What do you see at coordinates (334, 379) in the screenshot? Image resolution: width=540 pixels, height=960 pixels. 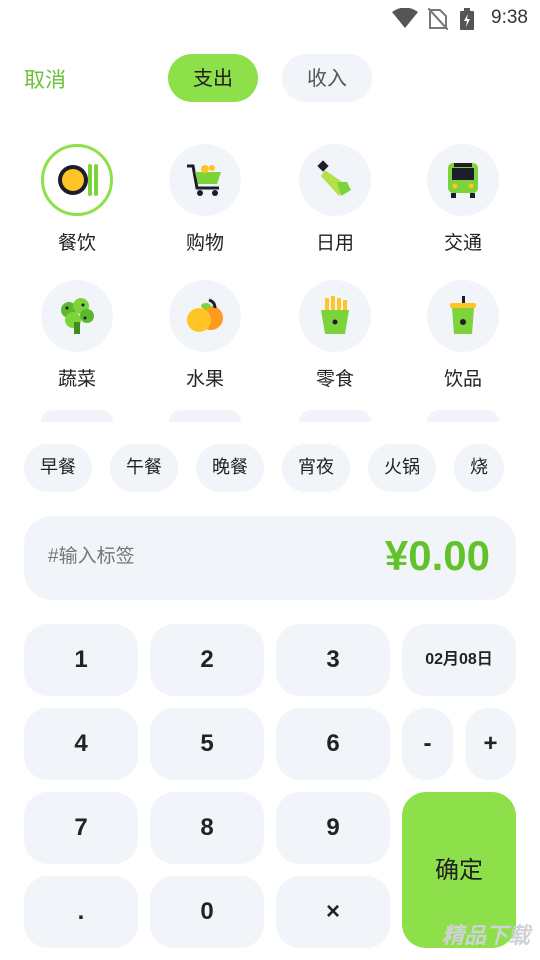 I see `category-label: 零食` at bounding box center [334, 379].